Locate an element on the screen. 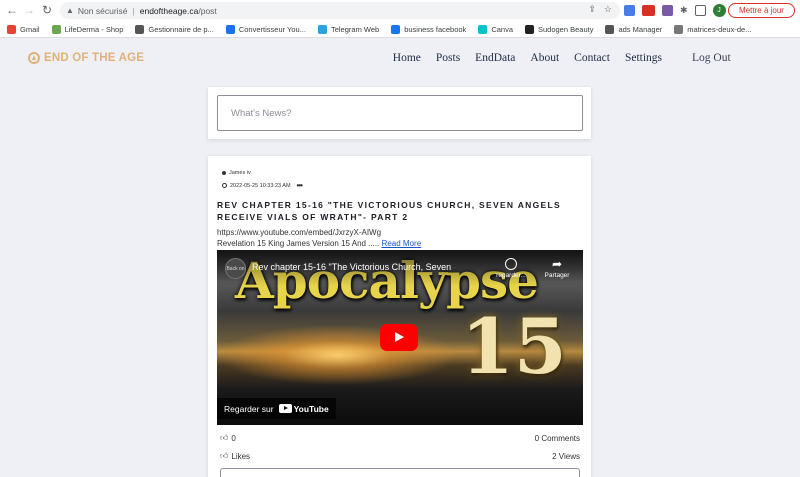  share-button: ➦ Partager is located at coordinates (557, 268).